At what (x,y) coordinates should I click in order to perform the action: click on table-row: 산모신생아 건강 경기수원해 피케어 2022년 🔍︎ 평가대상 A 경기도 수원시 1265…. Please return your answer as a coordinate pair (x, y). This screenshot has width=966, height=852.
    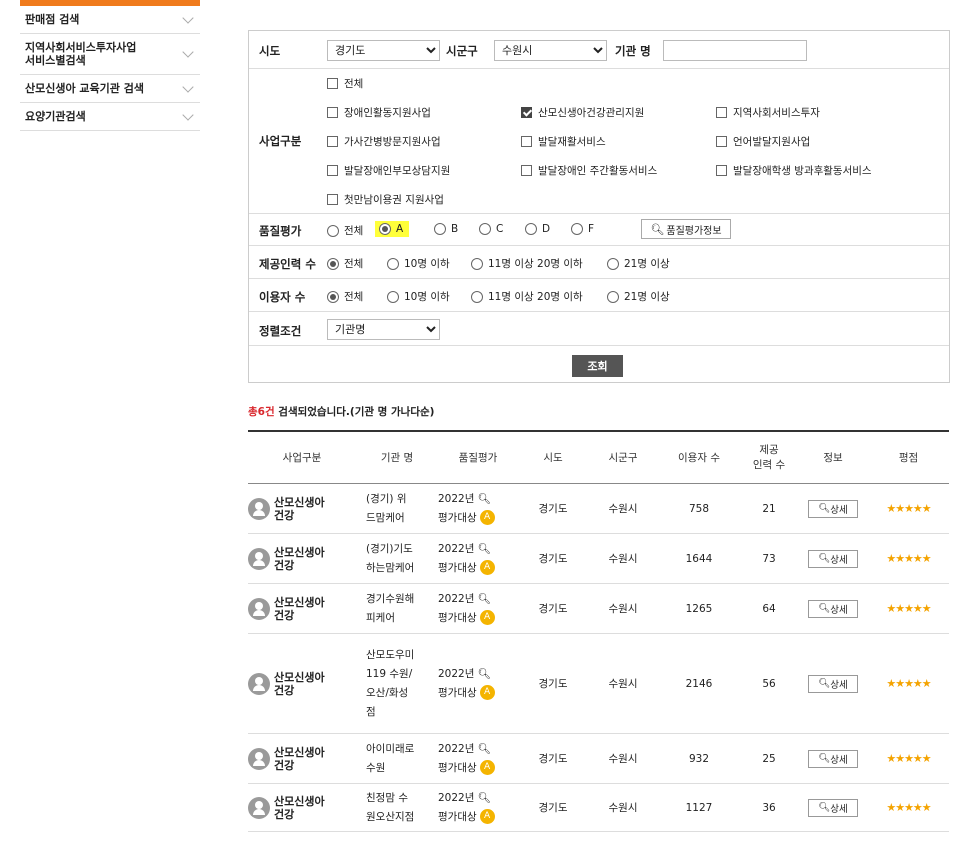
    Looking at the image, I should click on (598, 609).